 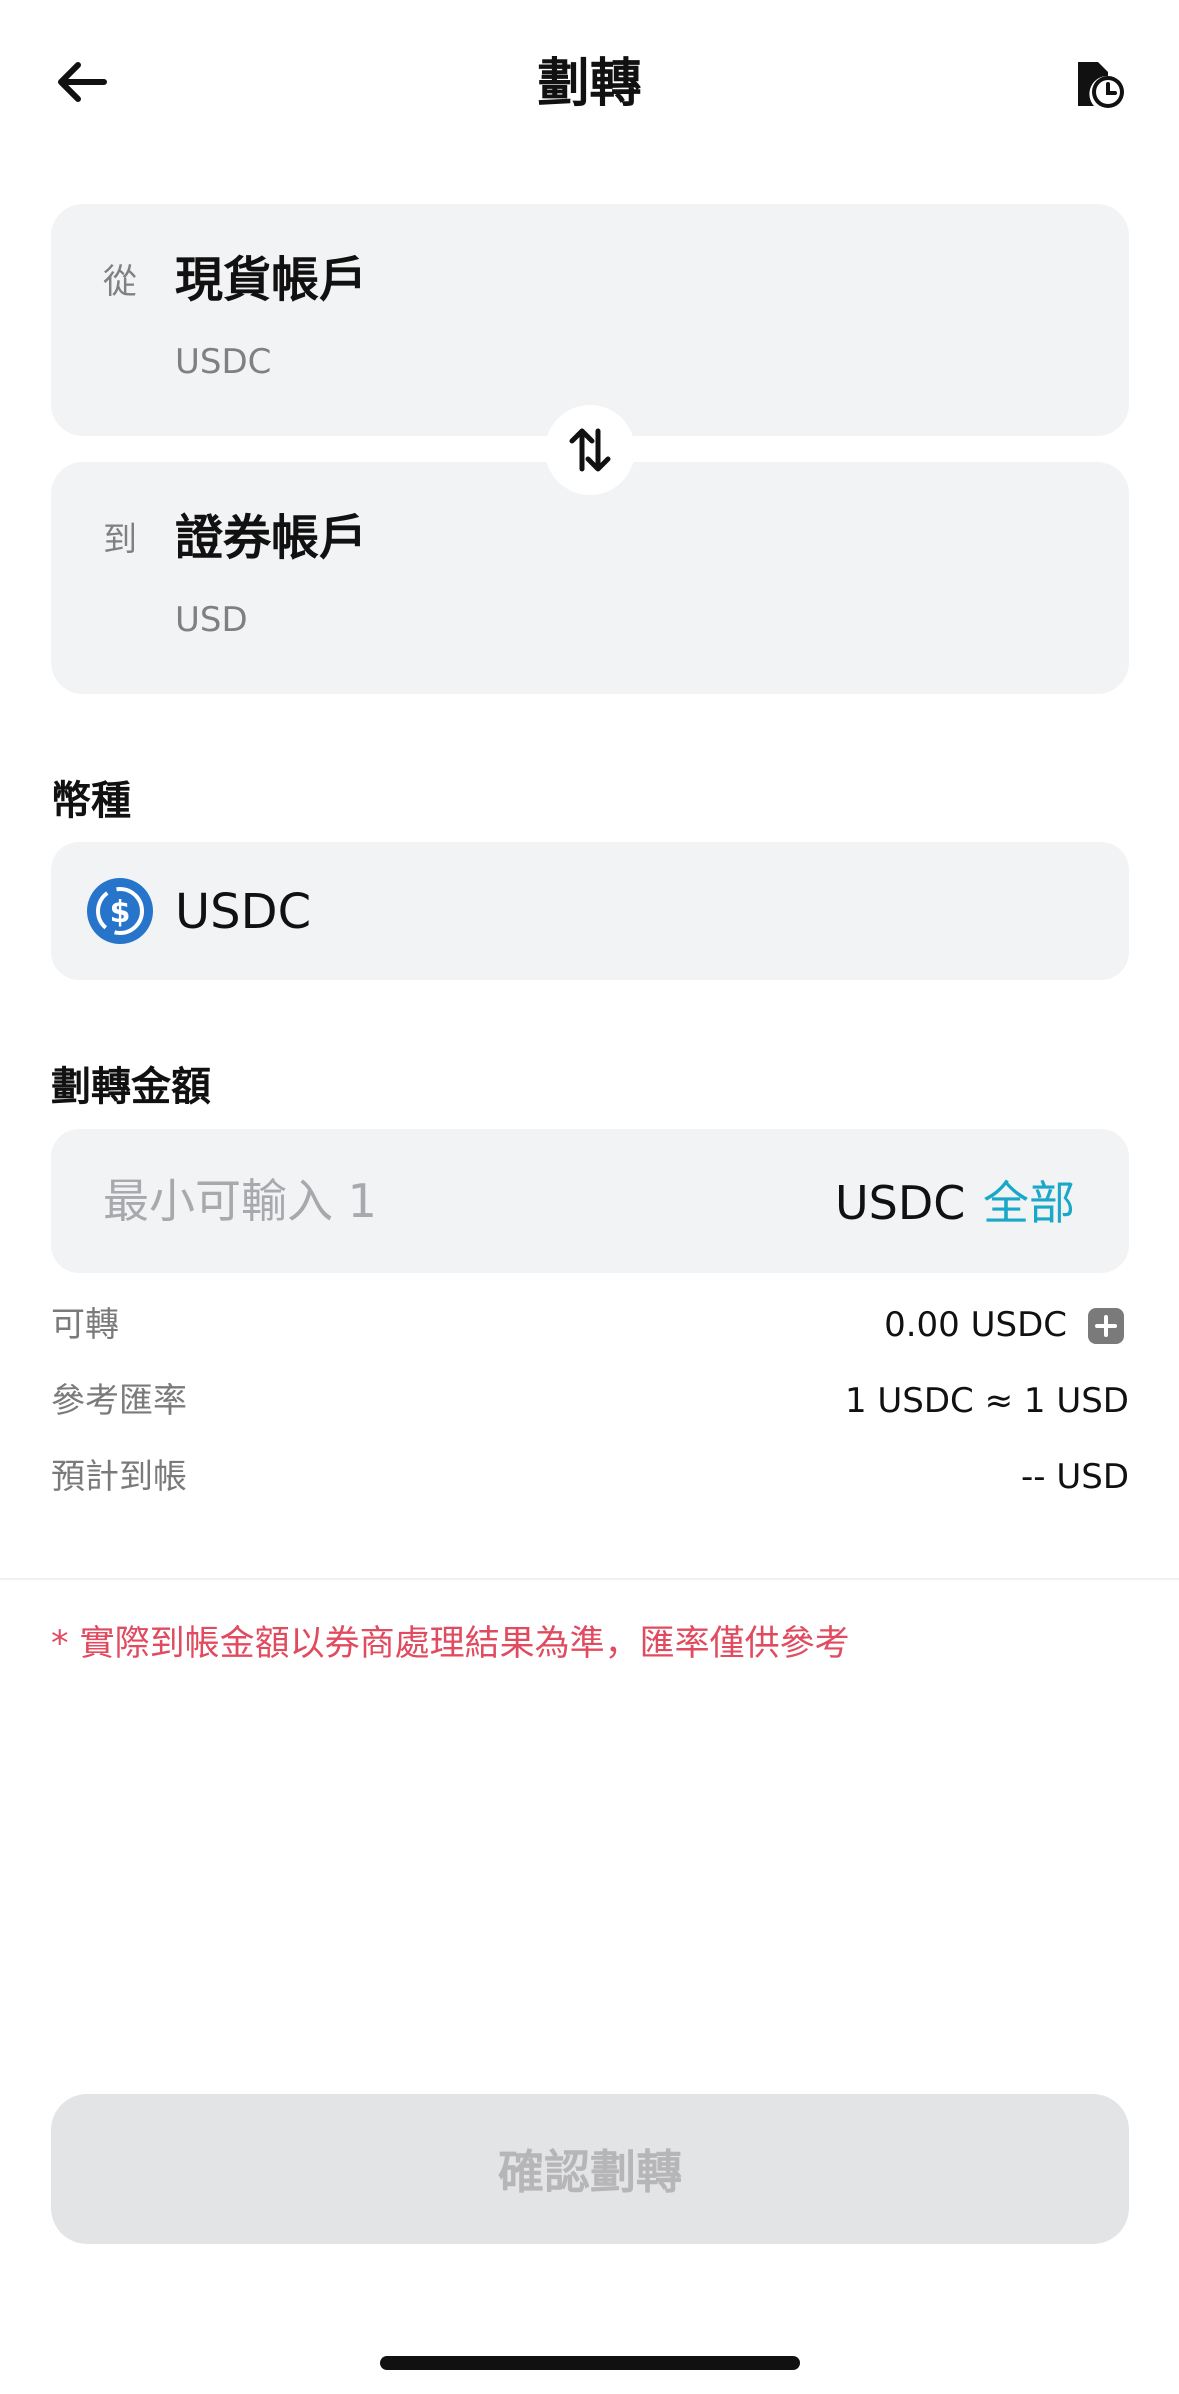 I want to click on amount-field-container: USDC 全部, so click(x=590, y=1201).